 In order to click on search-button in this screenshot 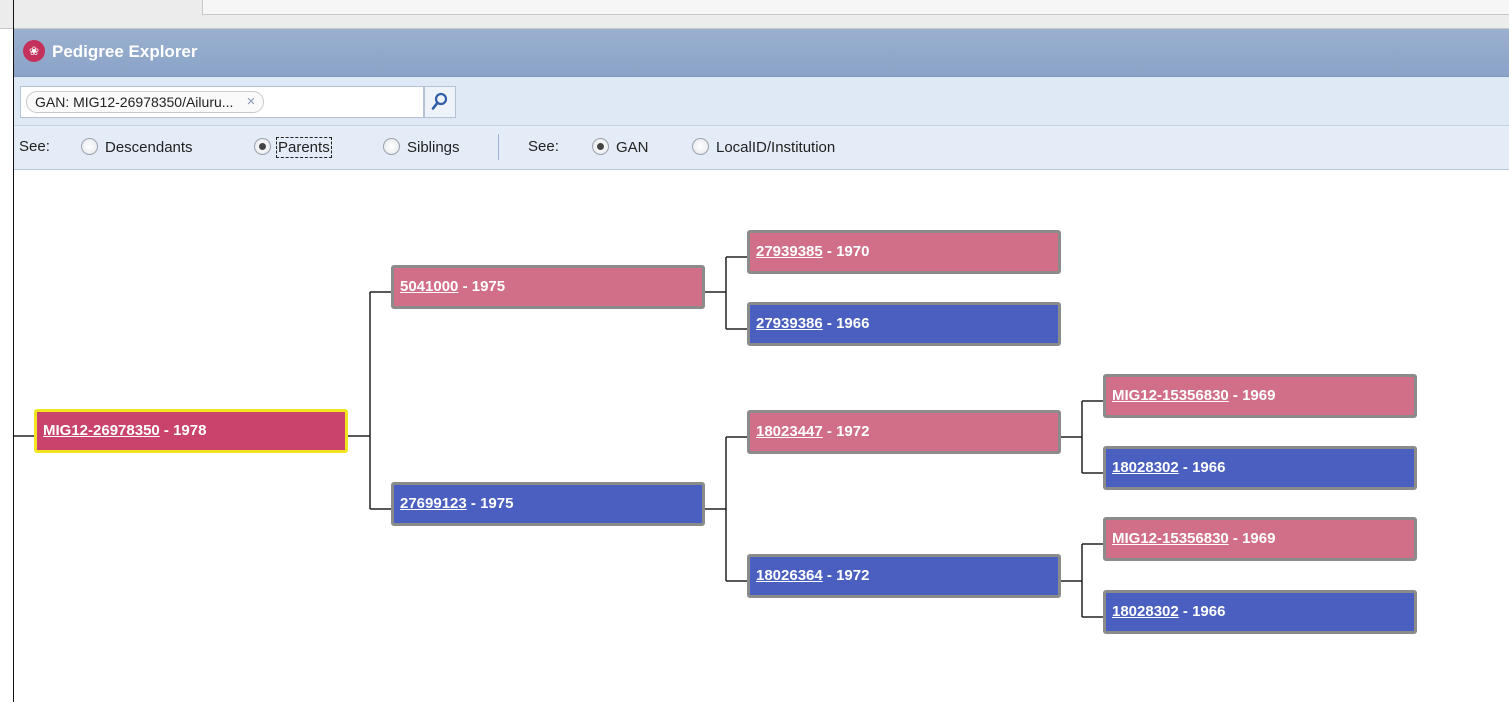, I will do `click(440, 102)`.